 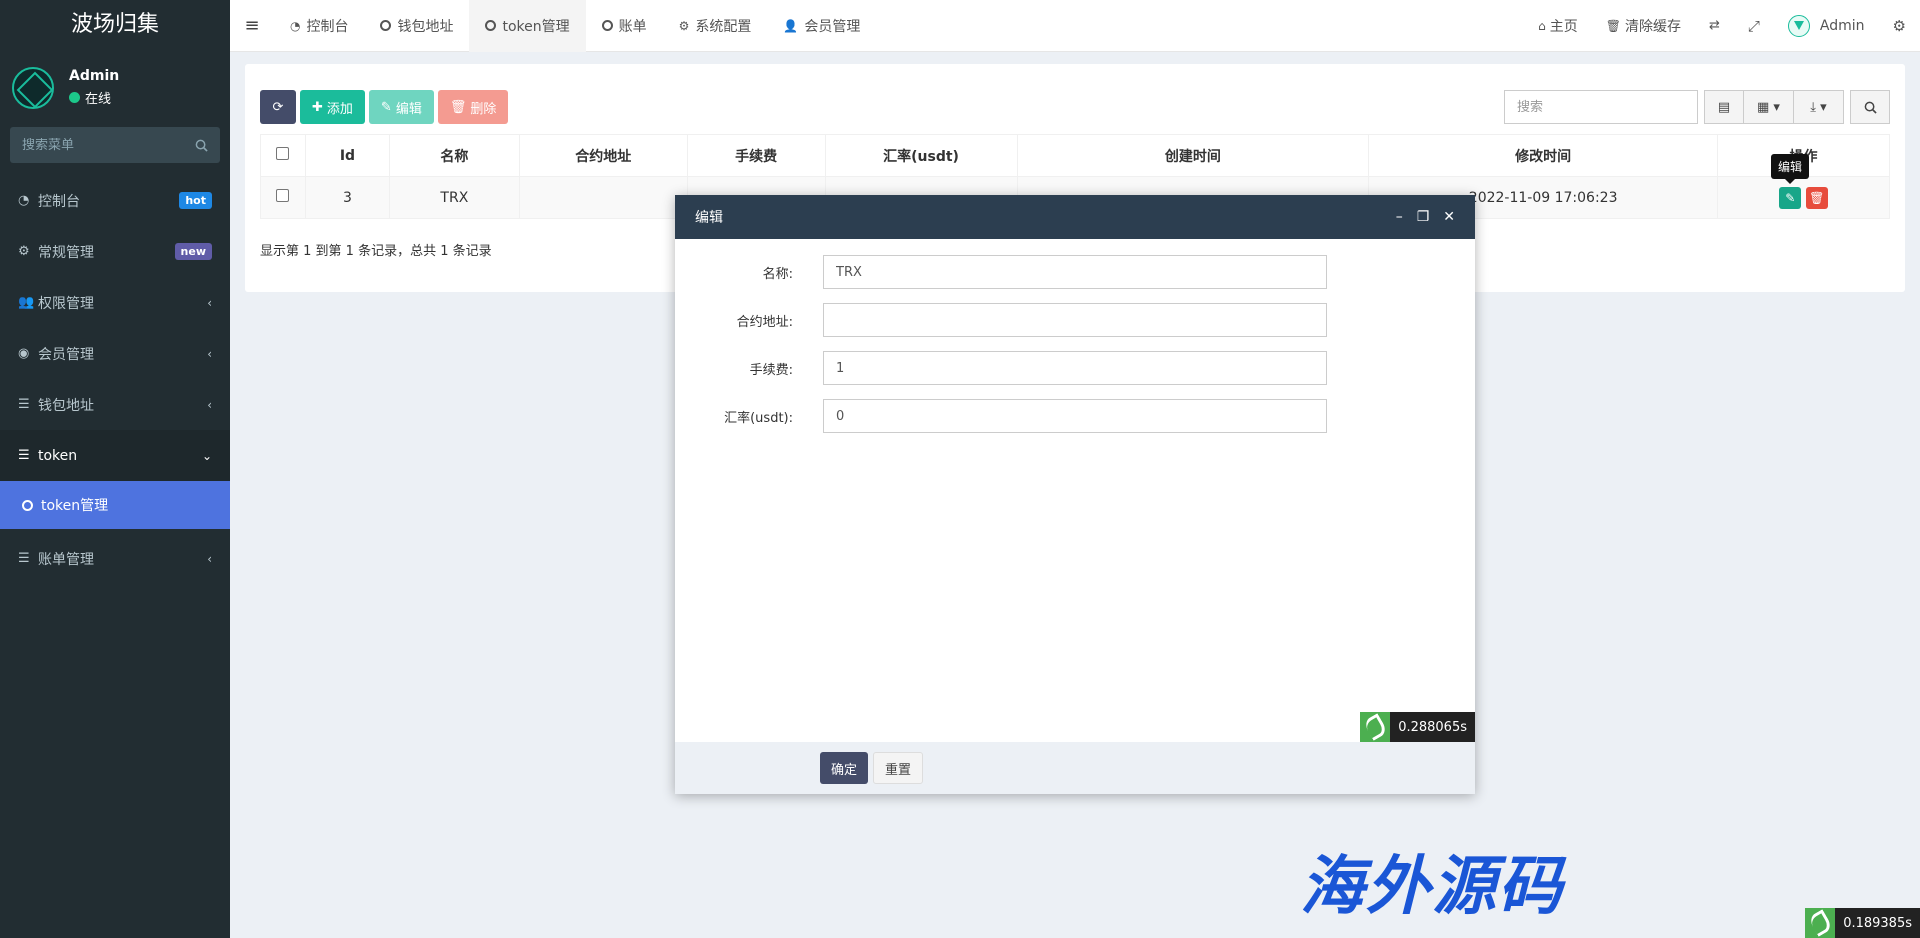 I want to click on refresh-button: ⟳, so click(x=278, y=107).